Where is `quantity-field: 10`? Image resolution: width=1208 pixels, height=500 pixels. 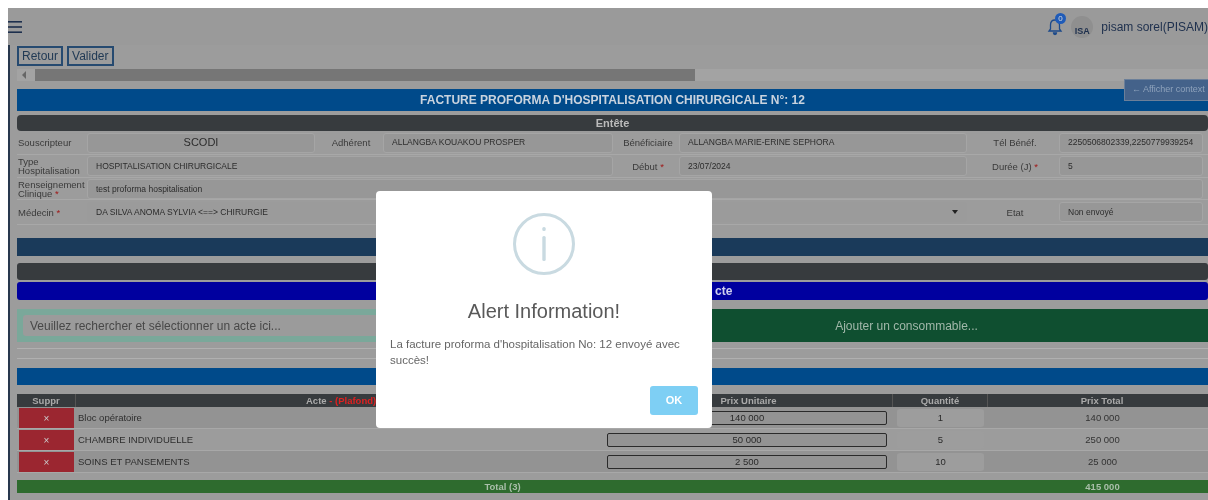
quantity-field: 10 is located at coordinates (940, 462).